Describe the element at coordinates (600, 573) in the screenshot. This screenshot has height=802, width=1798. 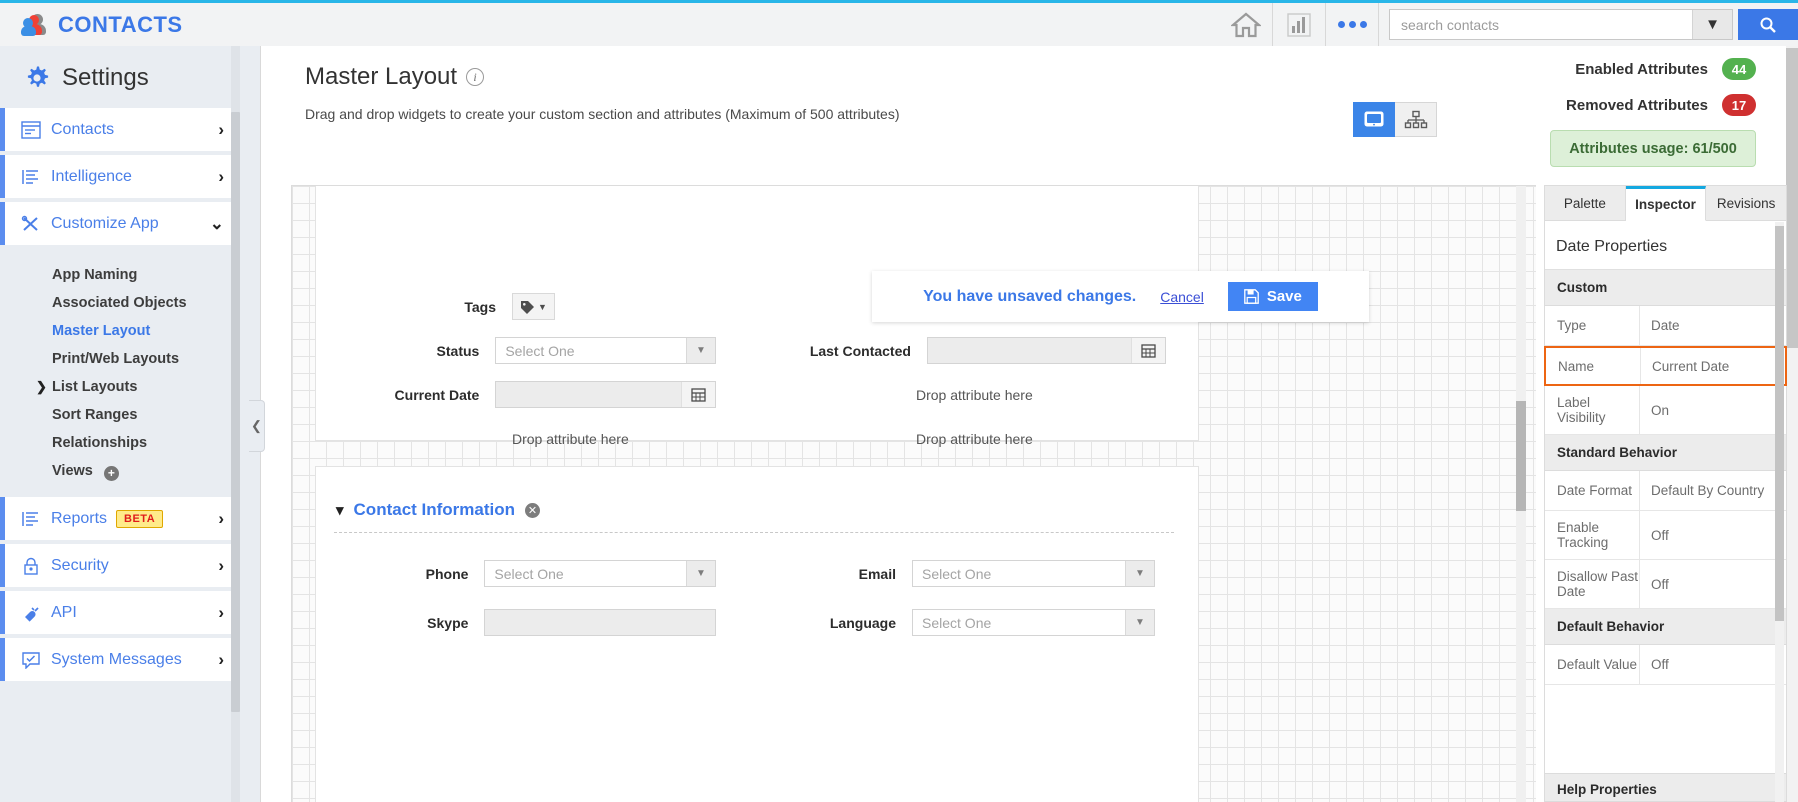
I see `phone-select: Select One ▼` at that location.